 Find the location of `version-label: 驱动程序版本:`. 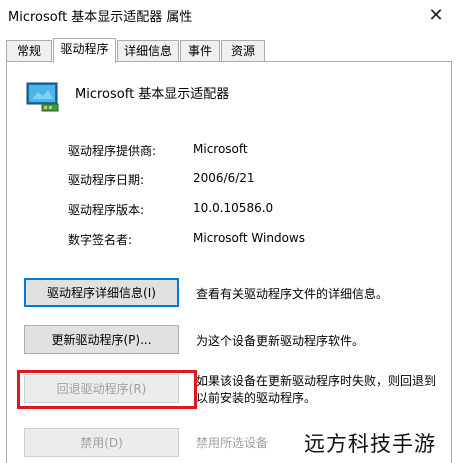

version-label: 驱动程序版本: is located at coordinates (106, 210).